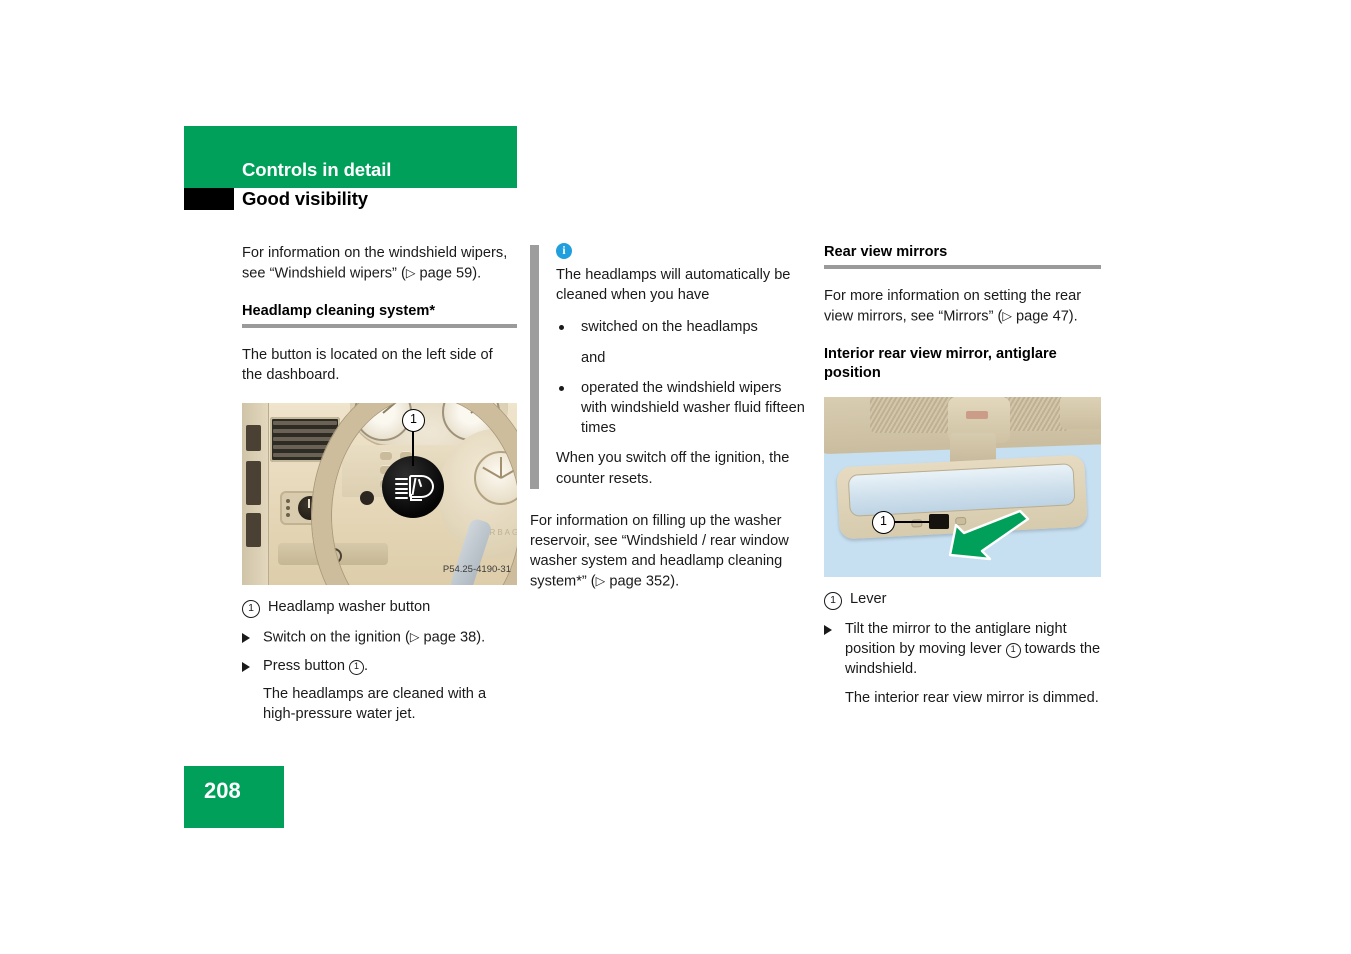 This screenshot has height=954, width=1351. What do you see at coordinates (374, 637) in the screenshot?
I see `step-text: Switch on the ignition (▷ page 38).` at bounding box center [374, 637].